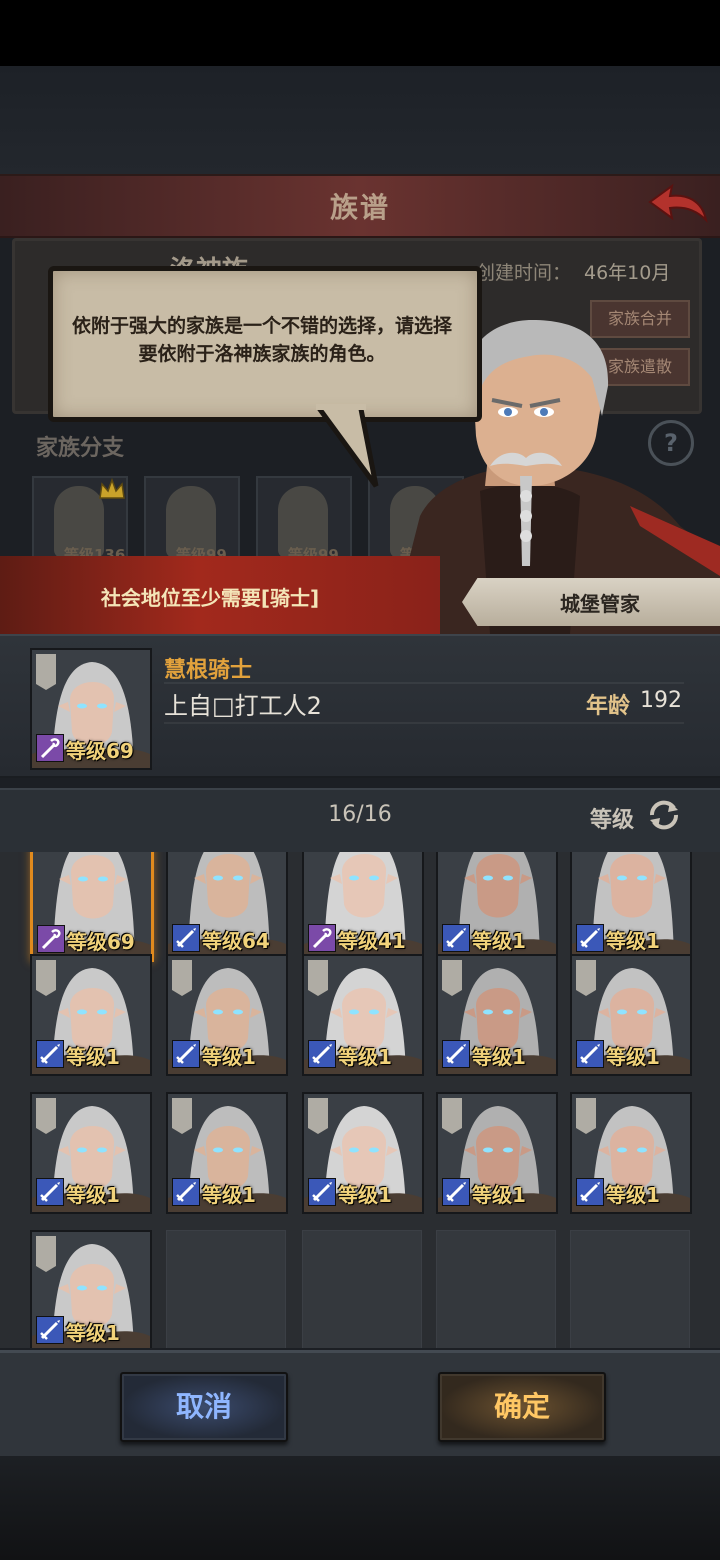 This screenshot has width=720, height=1560. I want to click on level-label: 等级41, so click(372, 941).